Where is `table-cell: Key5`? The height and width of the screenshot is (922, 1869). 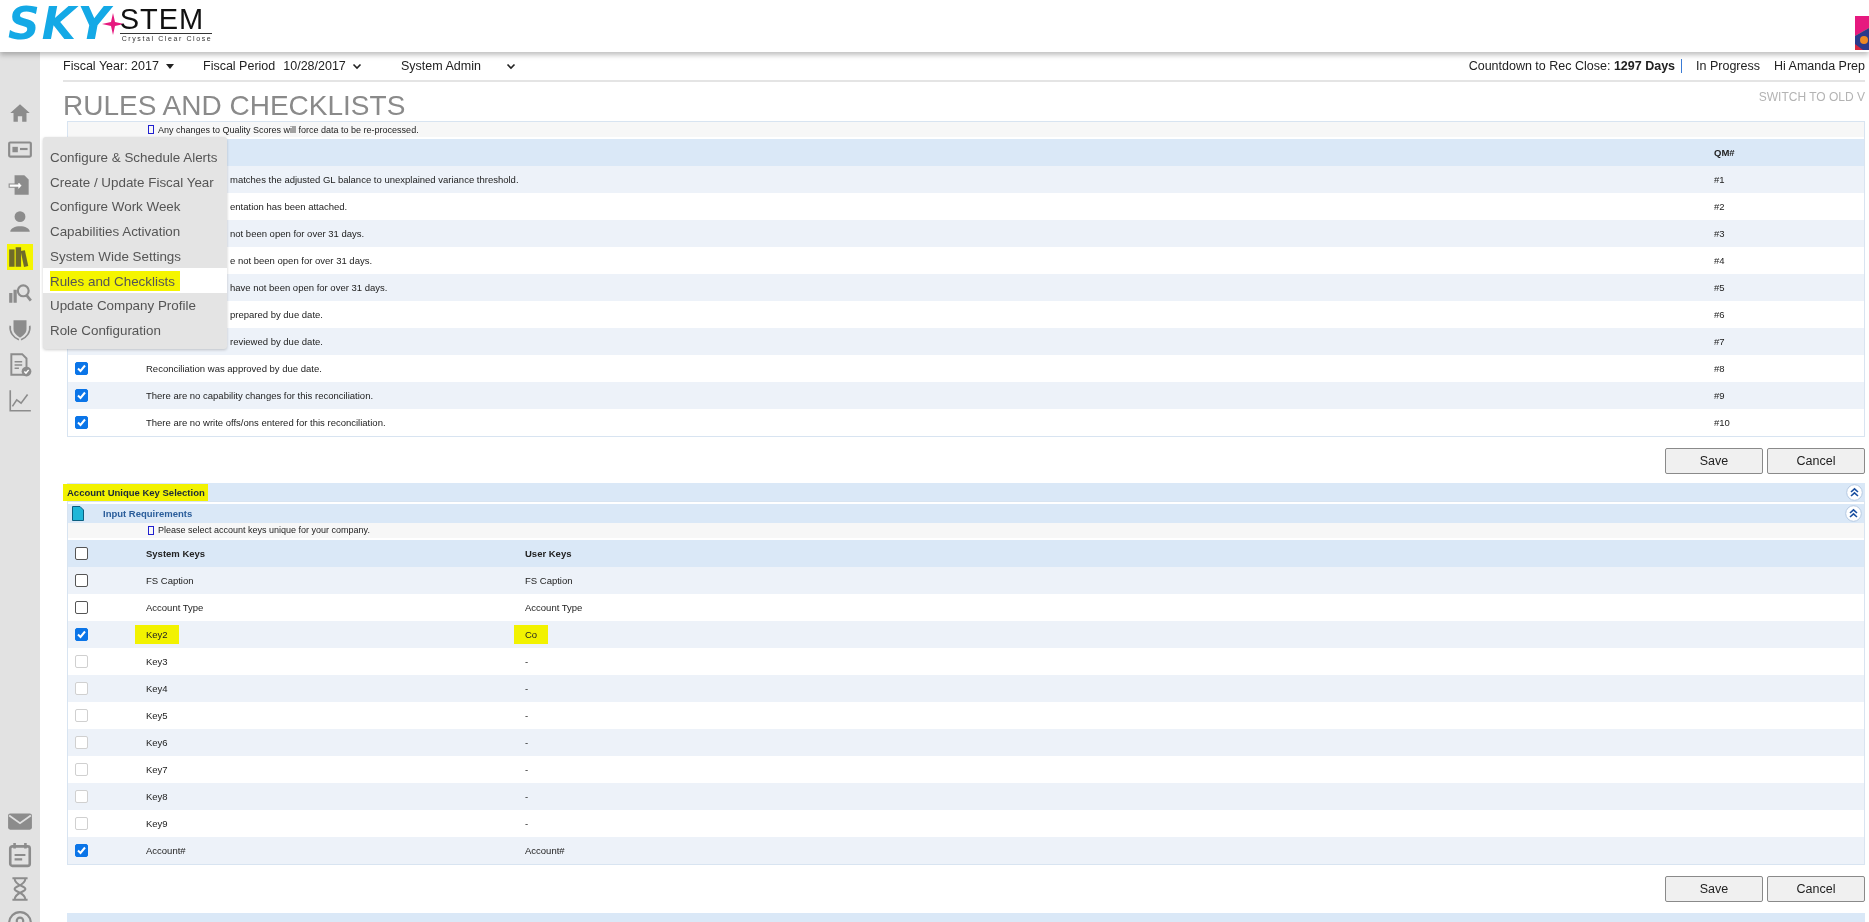 table-cell: Key5 is located at coordinates (157, 715).